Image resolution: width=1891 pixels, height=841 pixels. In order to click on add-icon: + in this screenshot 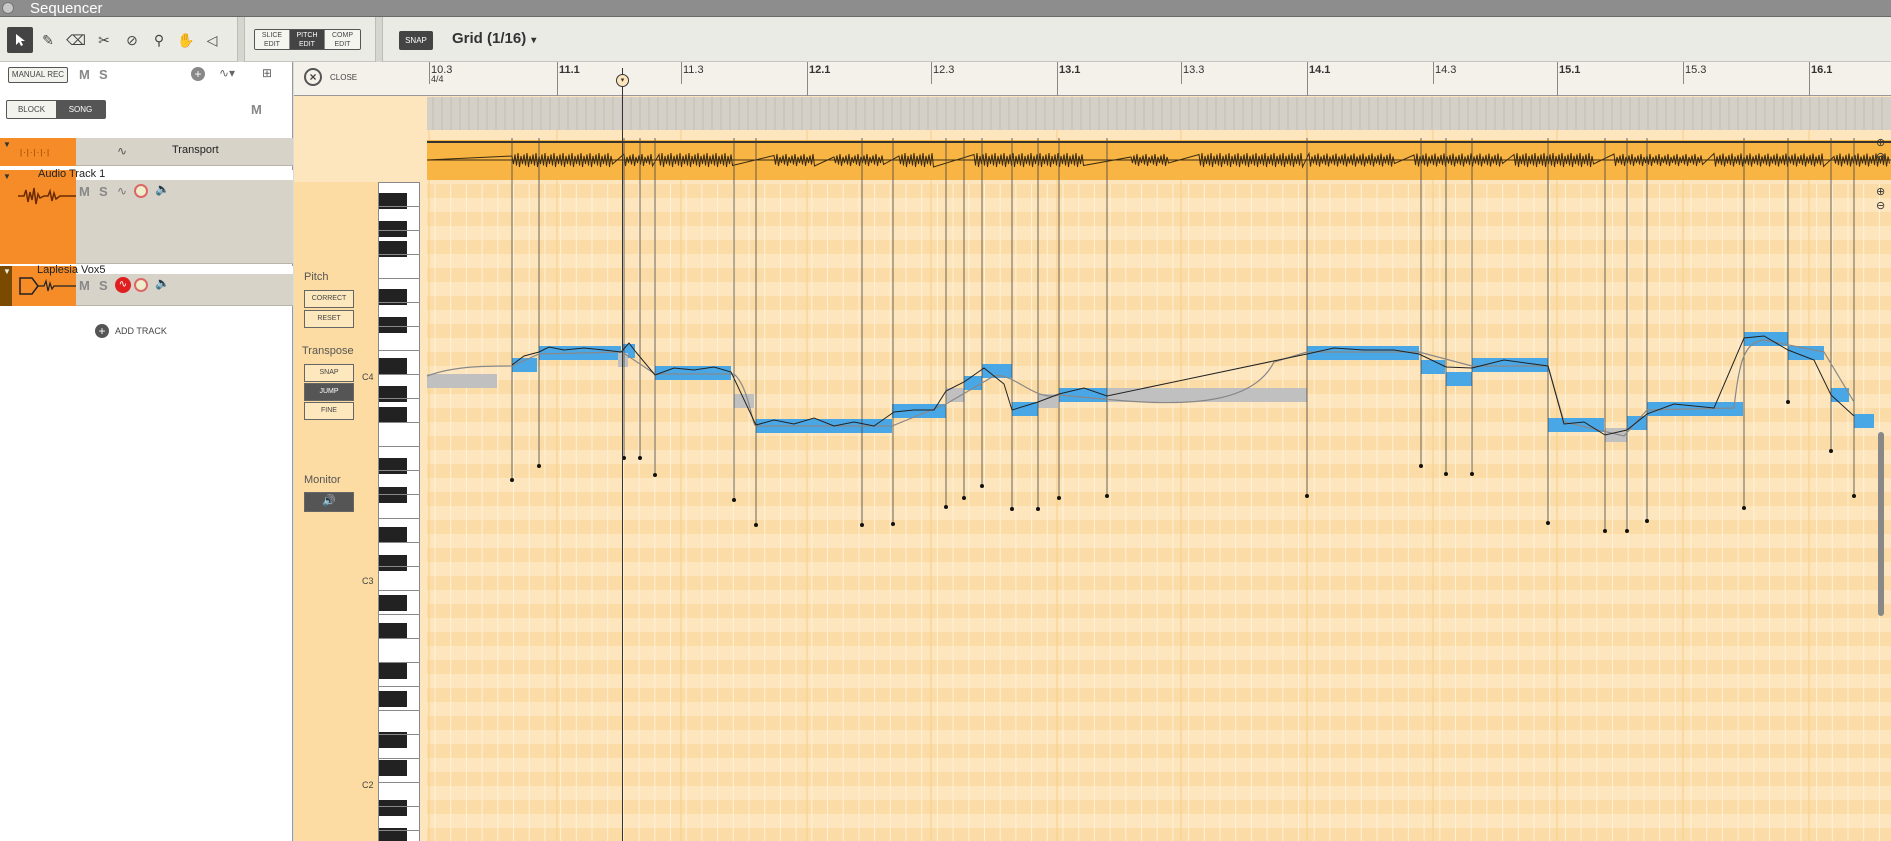, I will do `click(198, 74)`.